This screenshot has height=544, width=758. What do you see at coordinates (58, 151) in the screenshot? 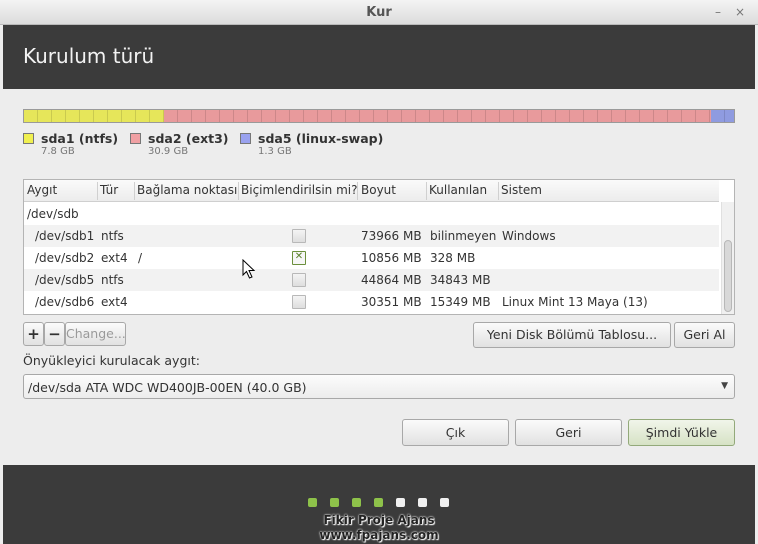
I see `legend-size: 7.8 GB` at bounding box center [58, 151].